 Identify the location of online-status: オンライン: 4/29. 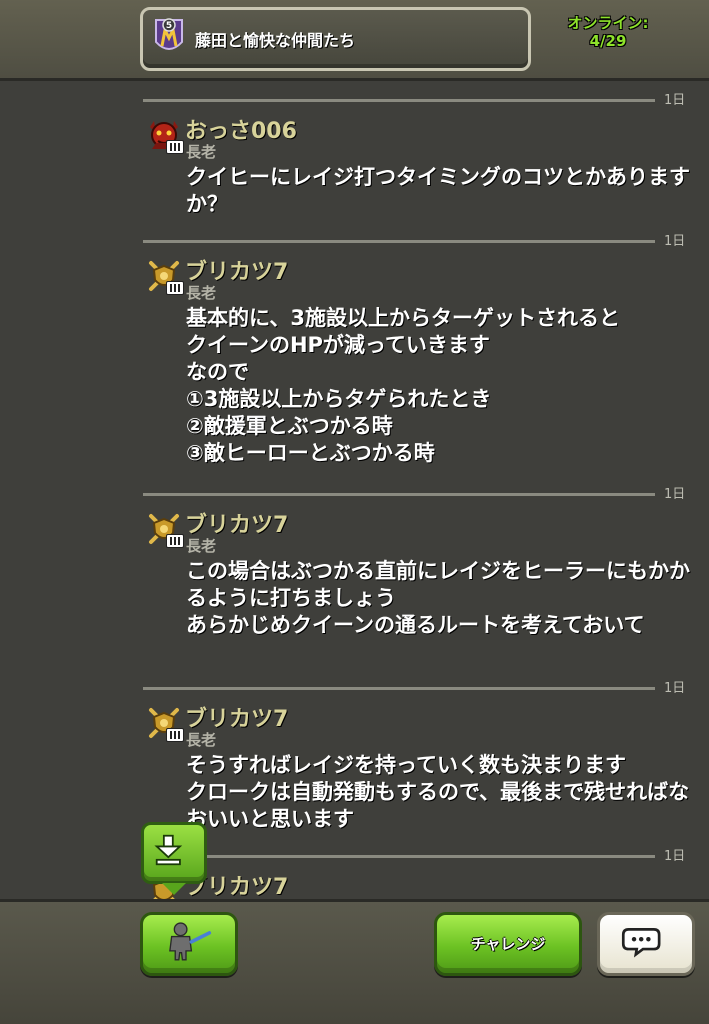
(608, 32).